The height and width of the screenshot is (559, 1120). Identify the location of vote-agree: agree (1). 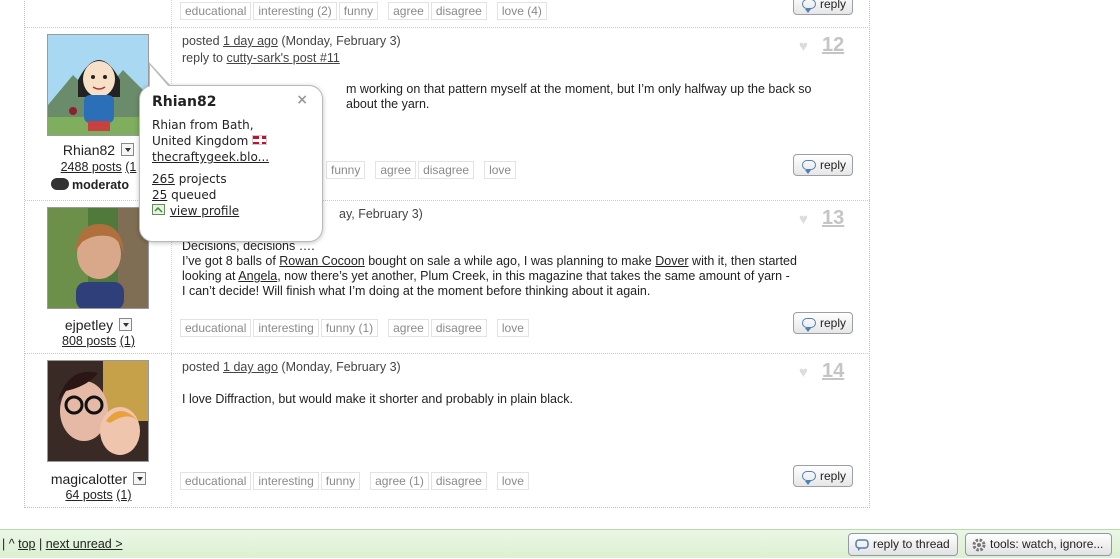
(399, 481).